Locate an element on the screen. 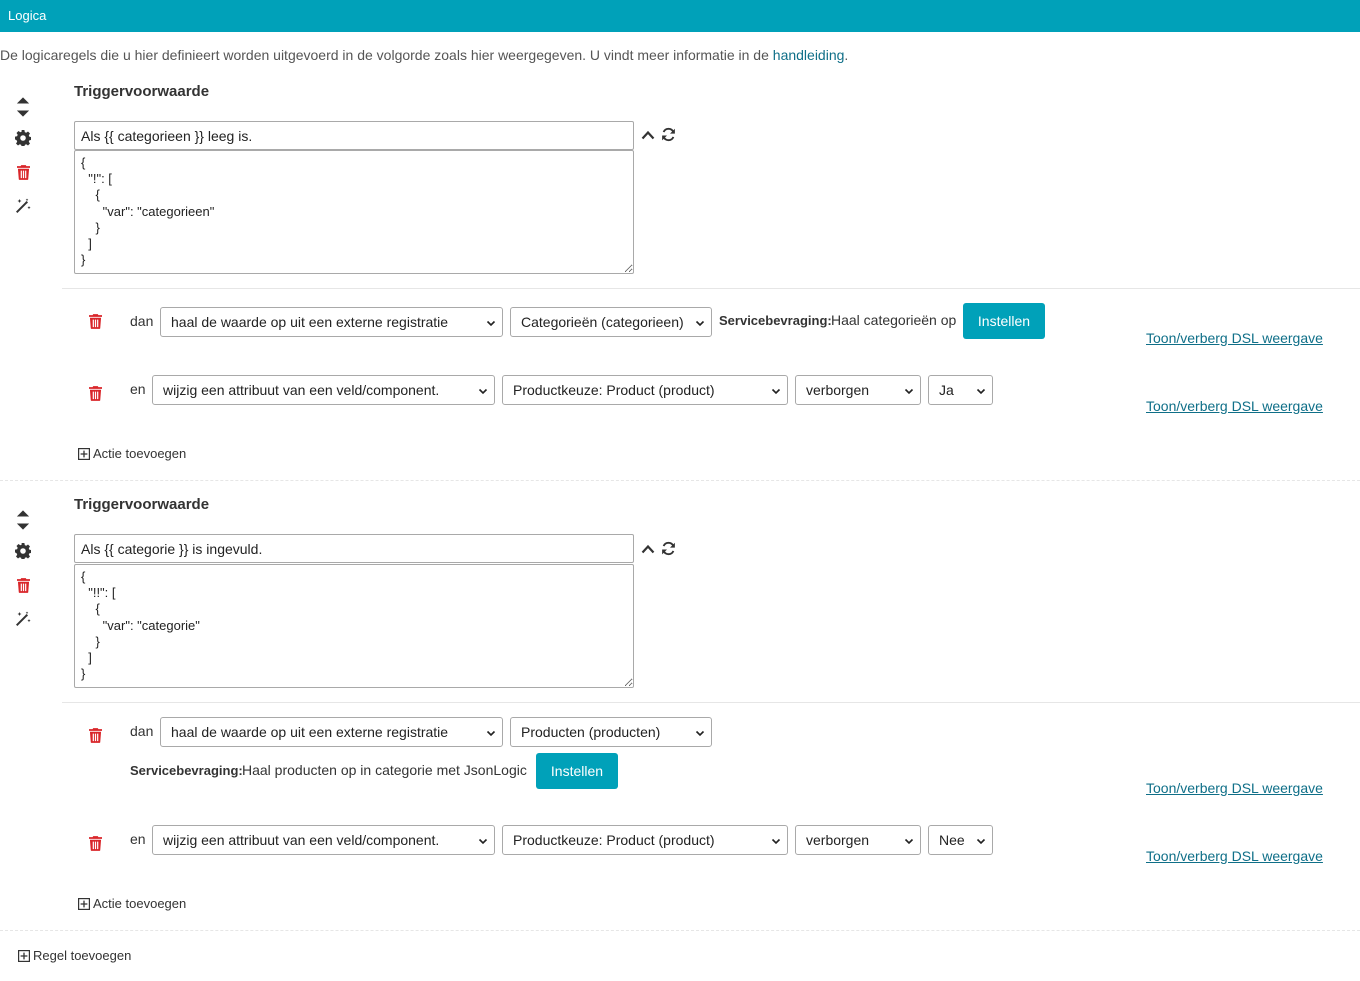 This screenshot has width=1360, height=981. manual-link: handleiding is located at coordinates (809, 55).